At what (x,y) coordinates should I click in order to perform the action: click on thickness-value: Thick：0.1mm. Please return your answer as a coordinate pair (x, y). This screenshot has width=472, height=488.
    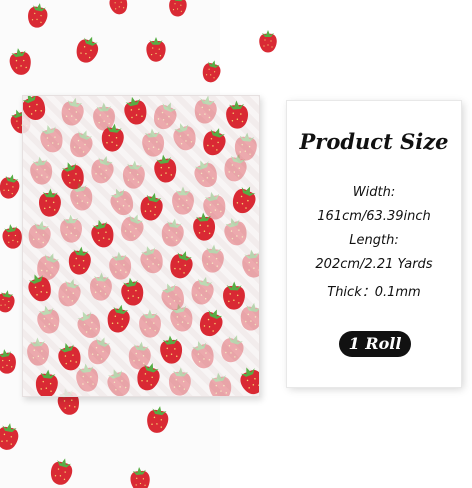
    Looking at the image, I should click on (374, 292).